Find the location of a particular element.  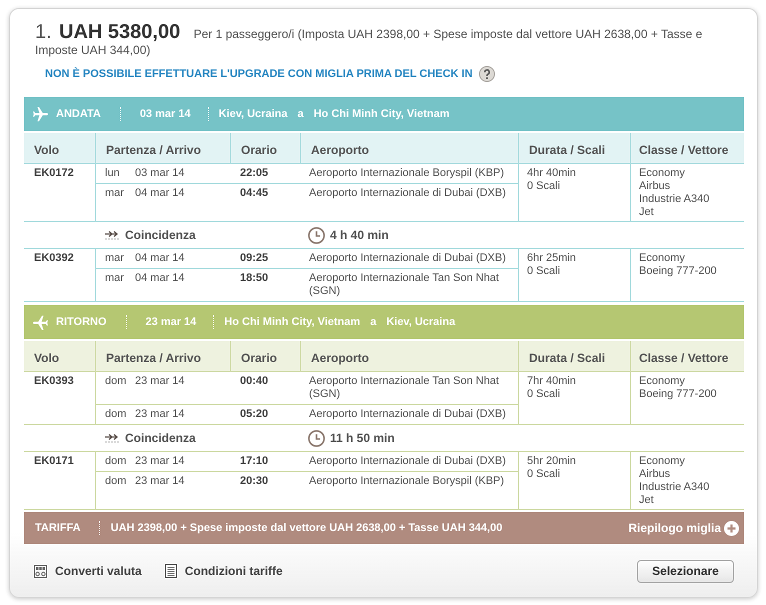

weekday-text: lun is located at coordinates (113, 173).